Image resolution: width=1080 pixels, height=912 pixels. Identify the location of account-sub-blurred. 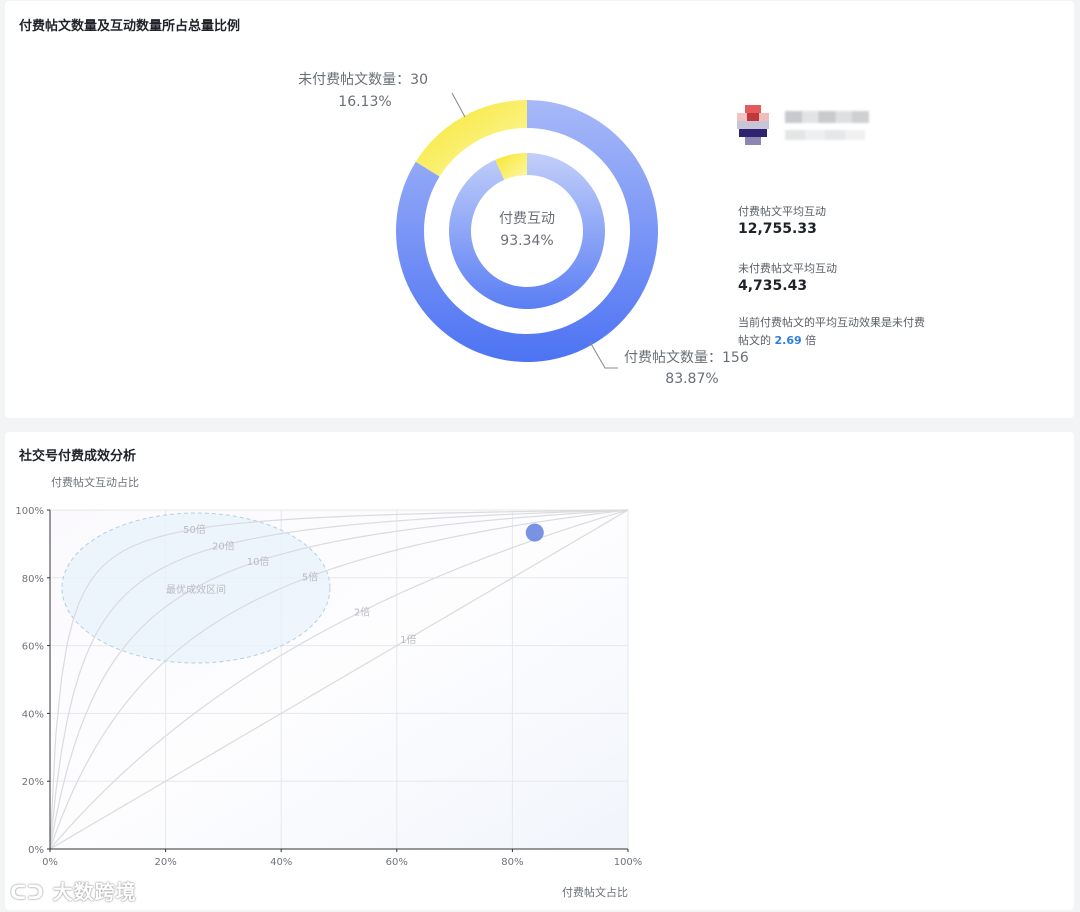
(825, 135).